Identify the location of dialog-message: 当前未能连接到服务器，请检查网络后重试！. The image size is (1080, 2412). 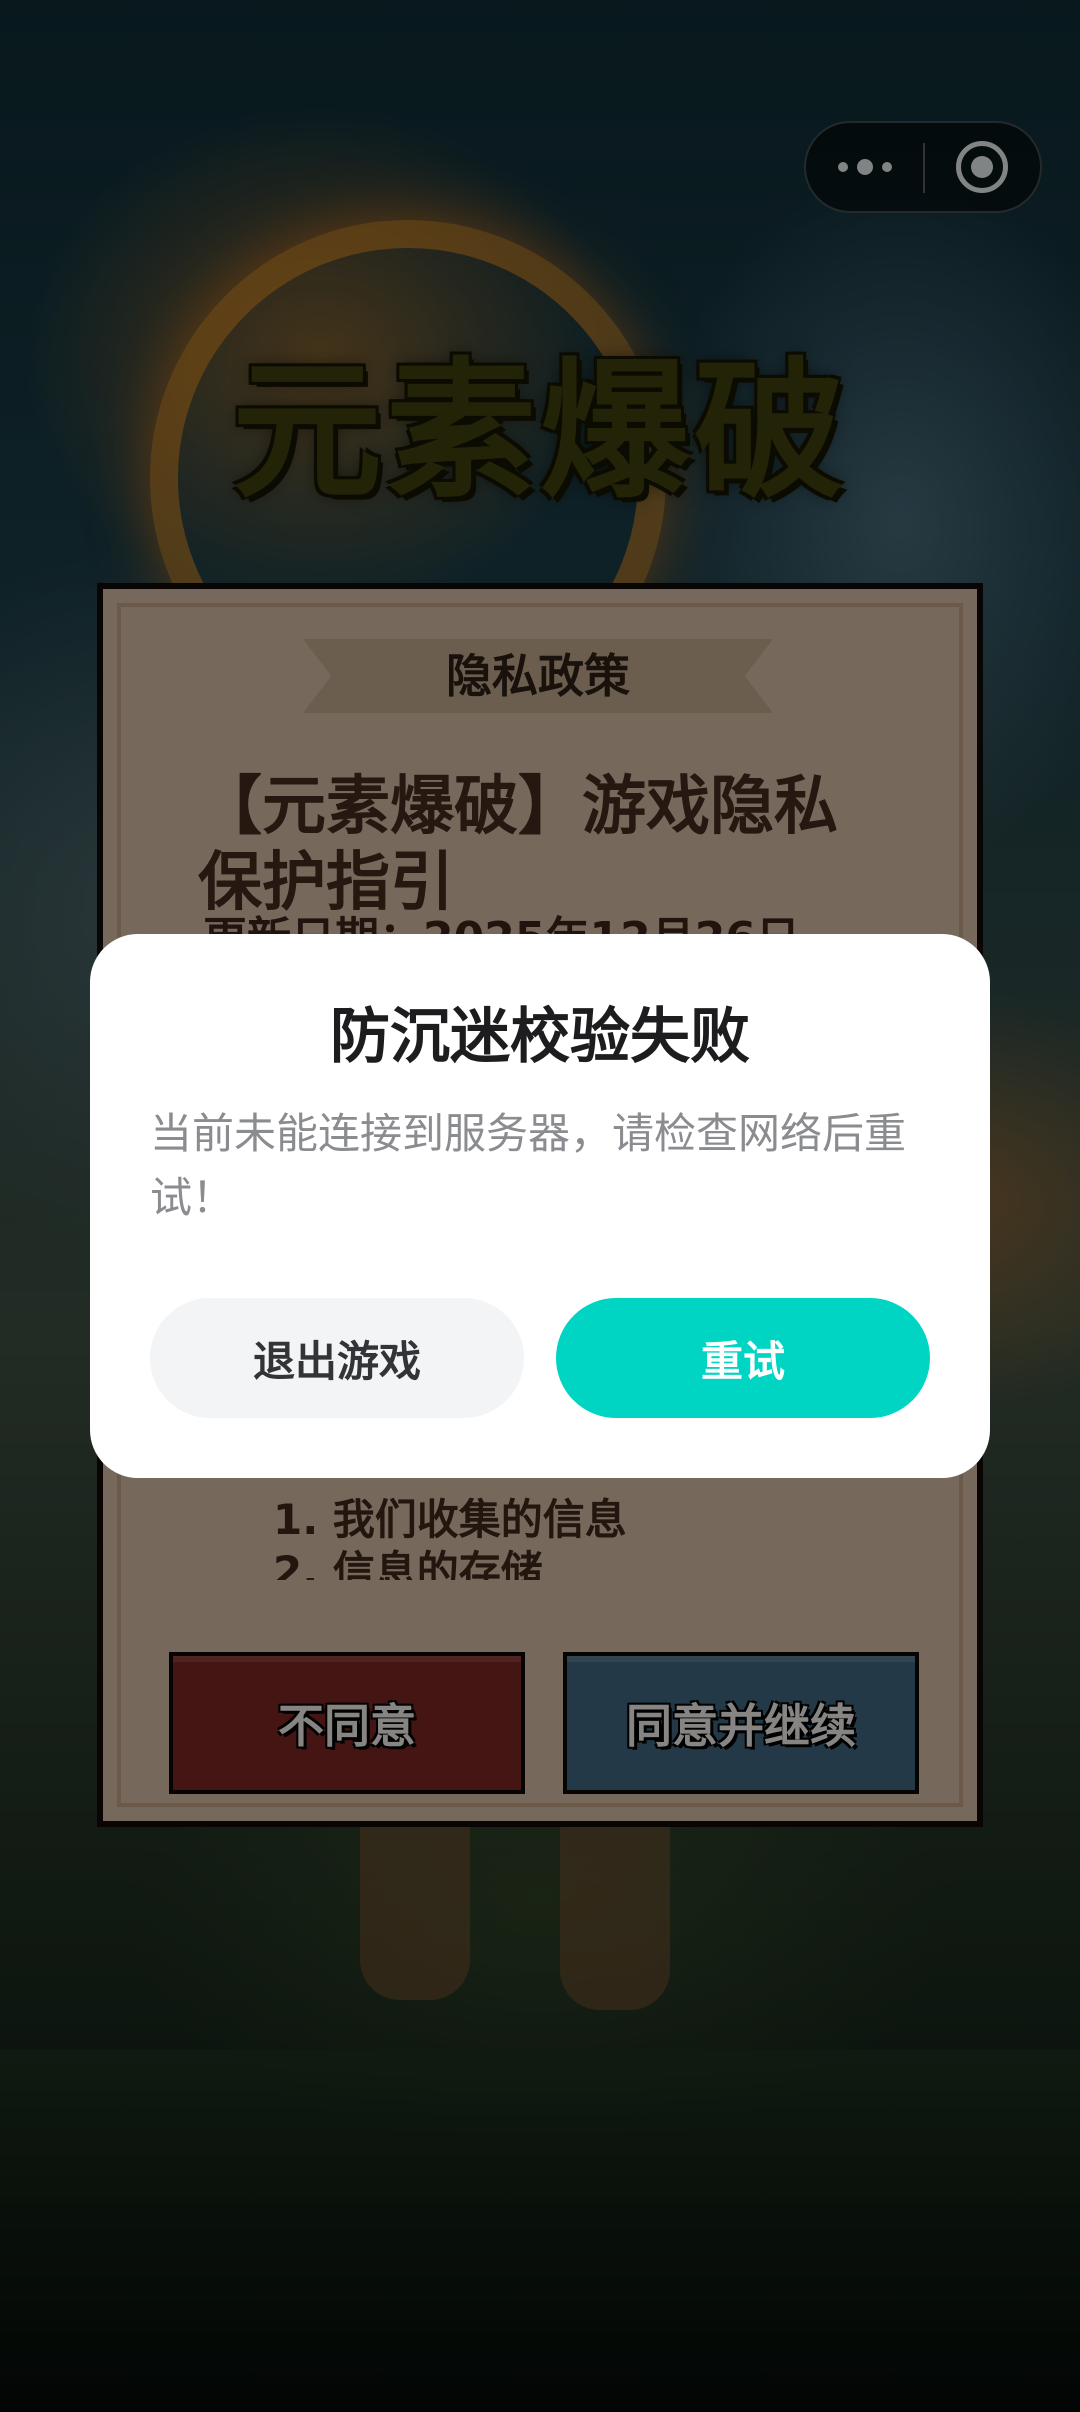
(528, 1165).